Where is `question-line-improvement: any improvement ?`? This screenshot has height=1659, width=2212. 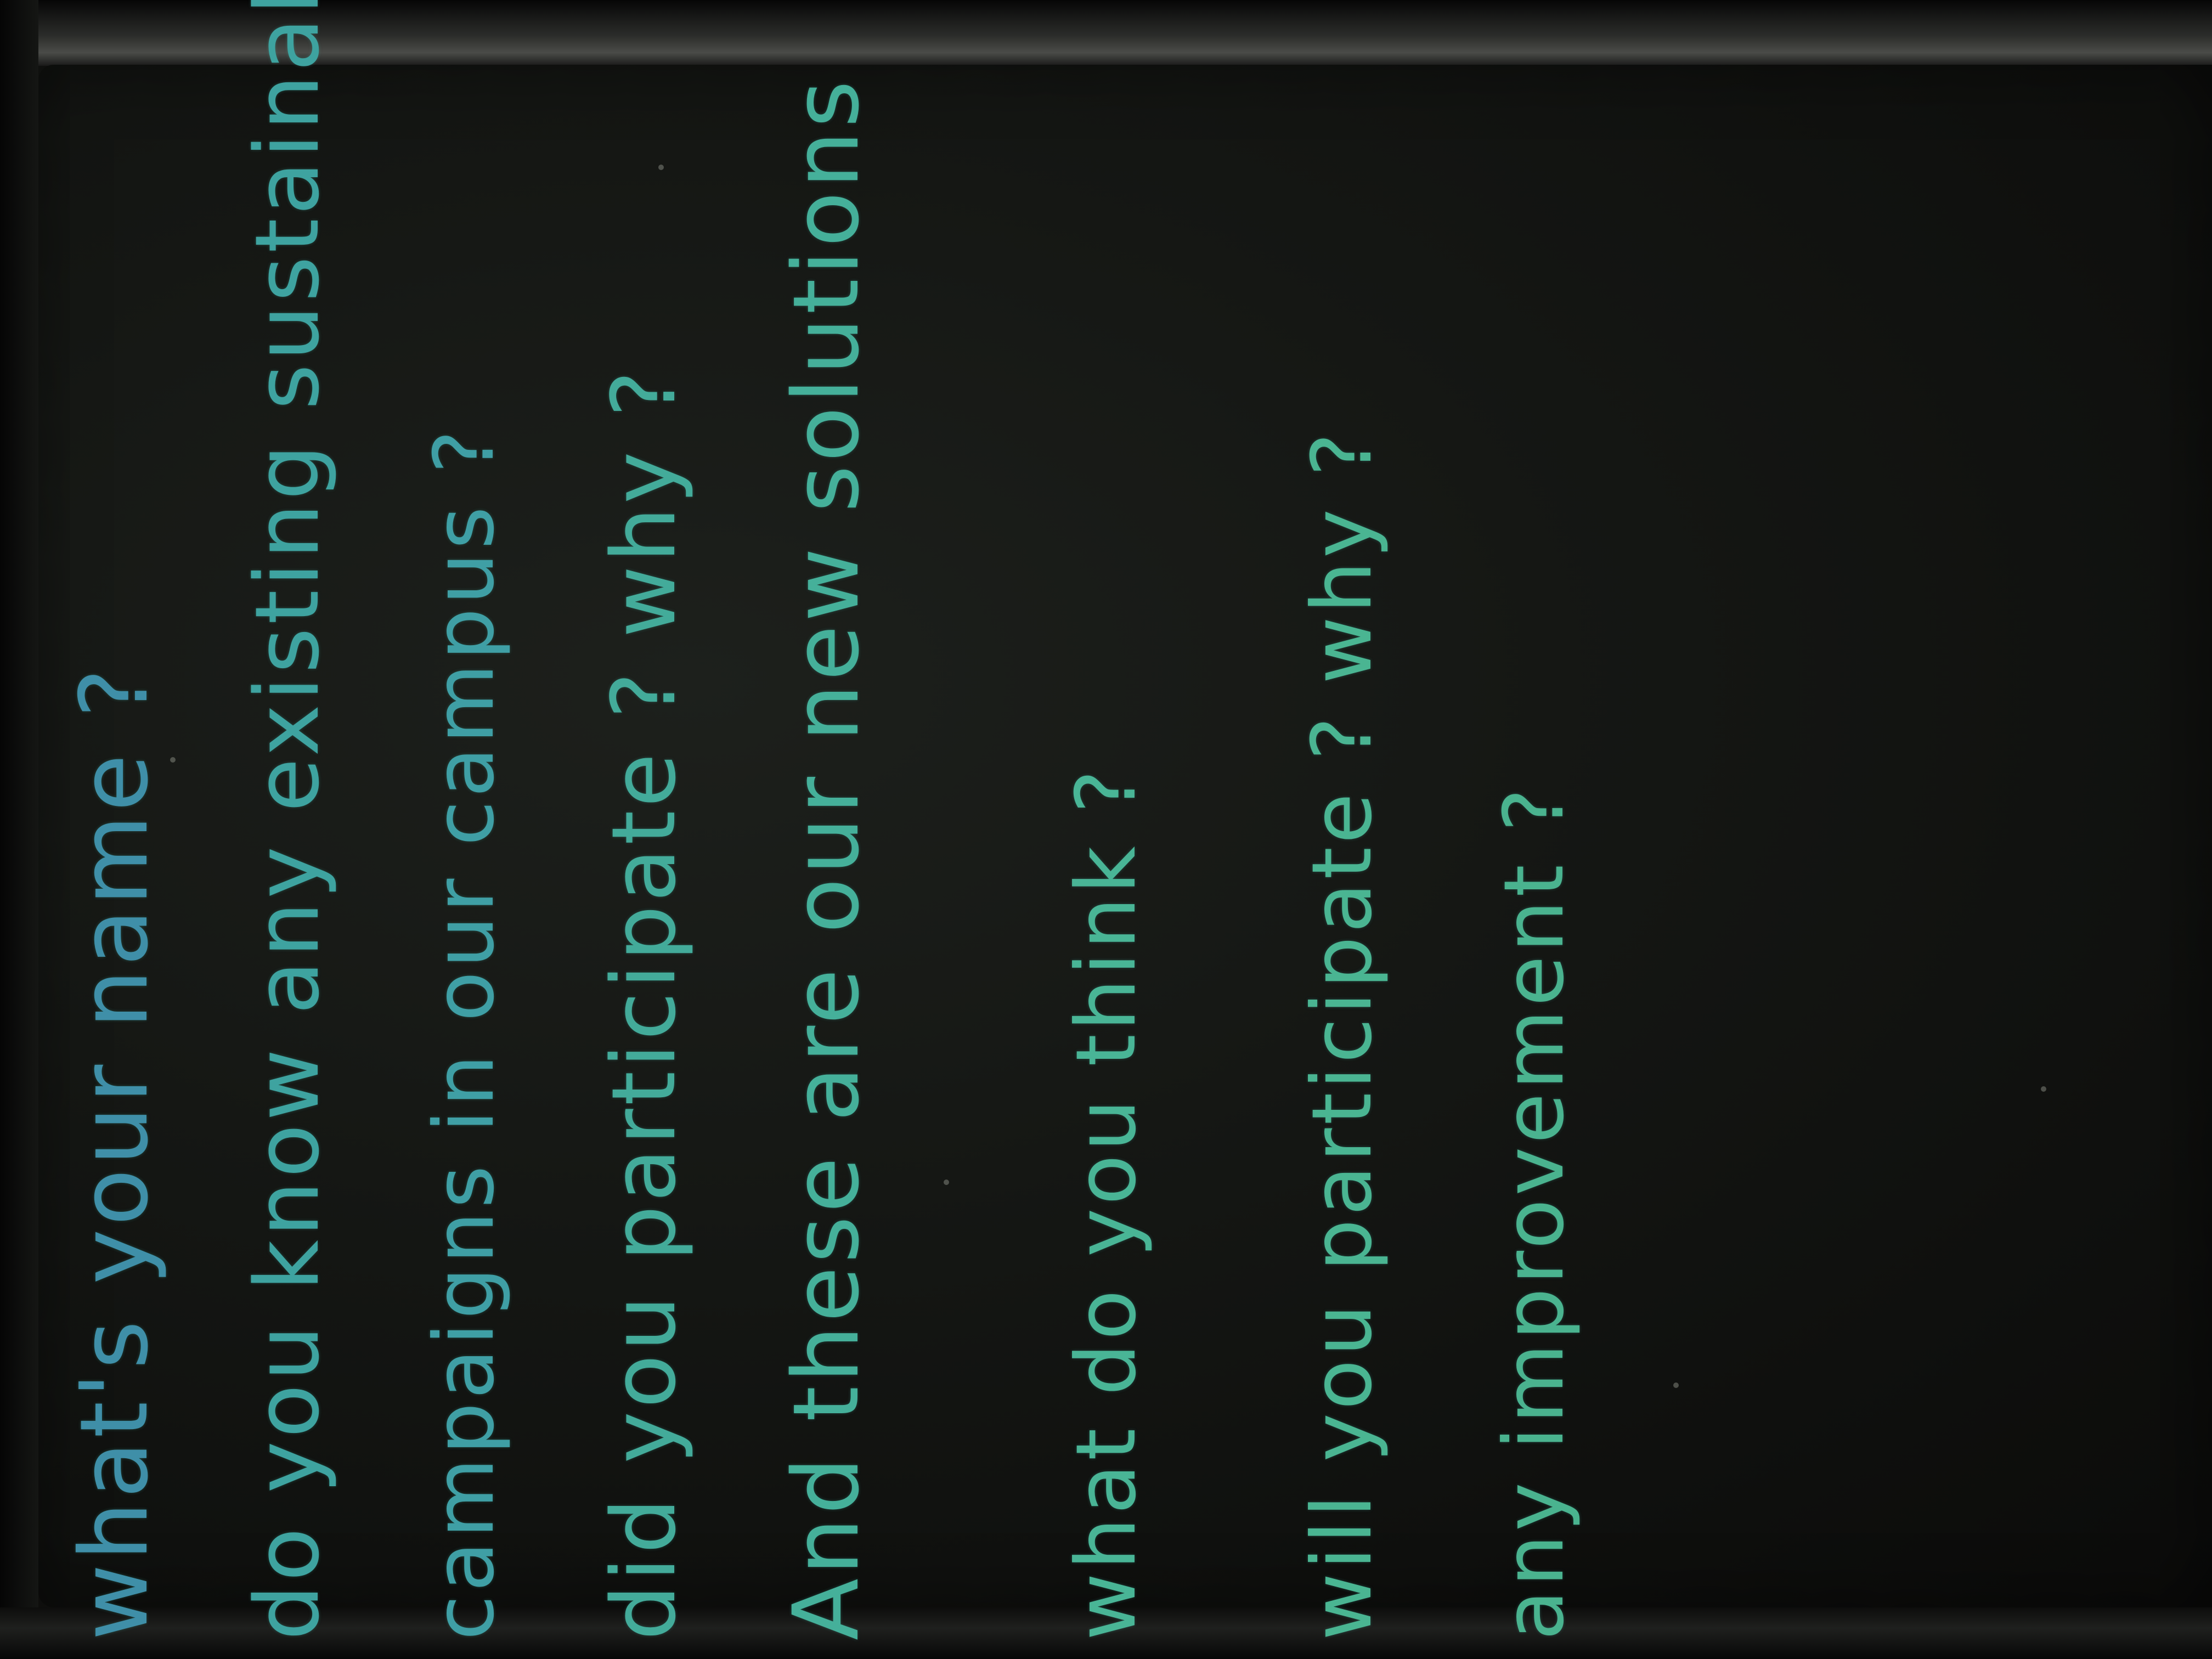 question-line-improvement: any improvement ? is located at coordinates (1534, 1212).